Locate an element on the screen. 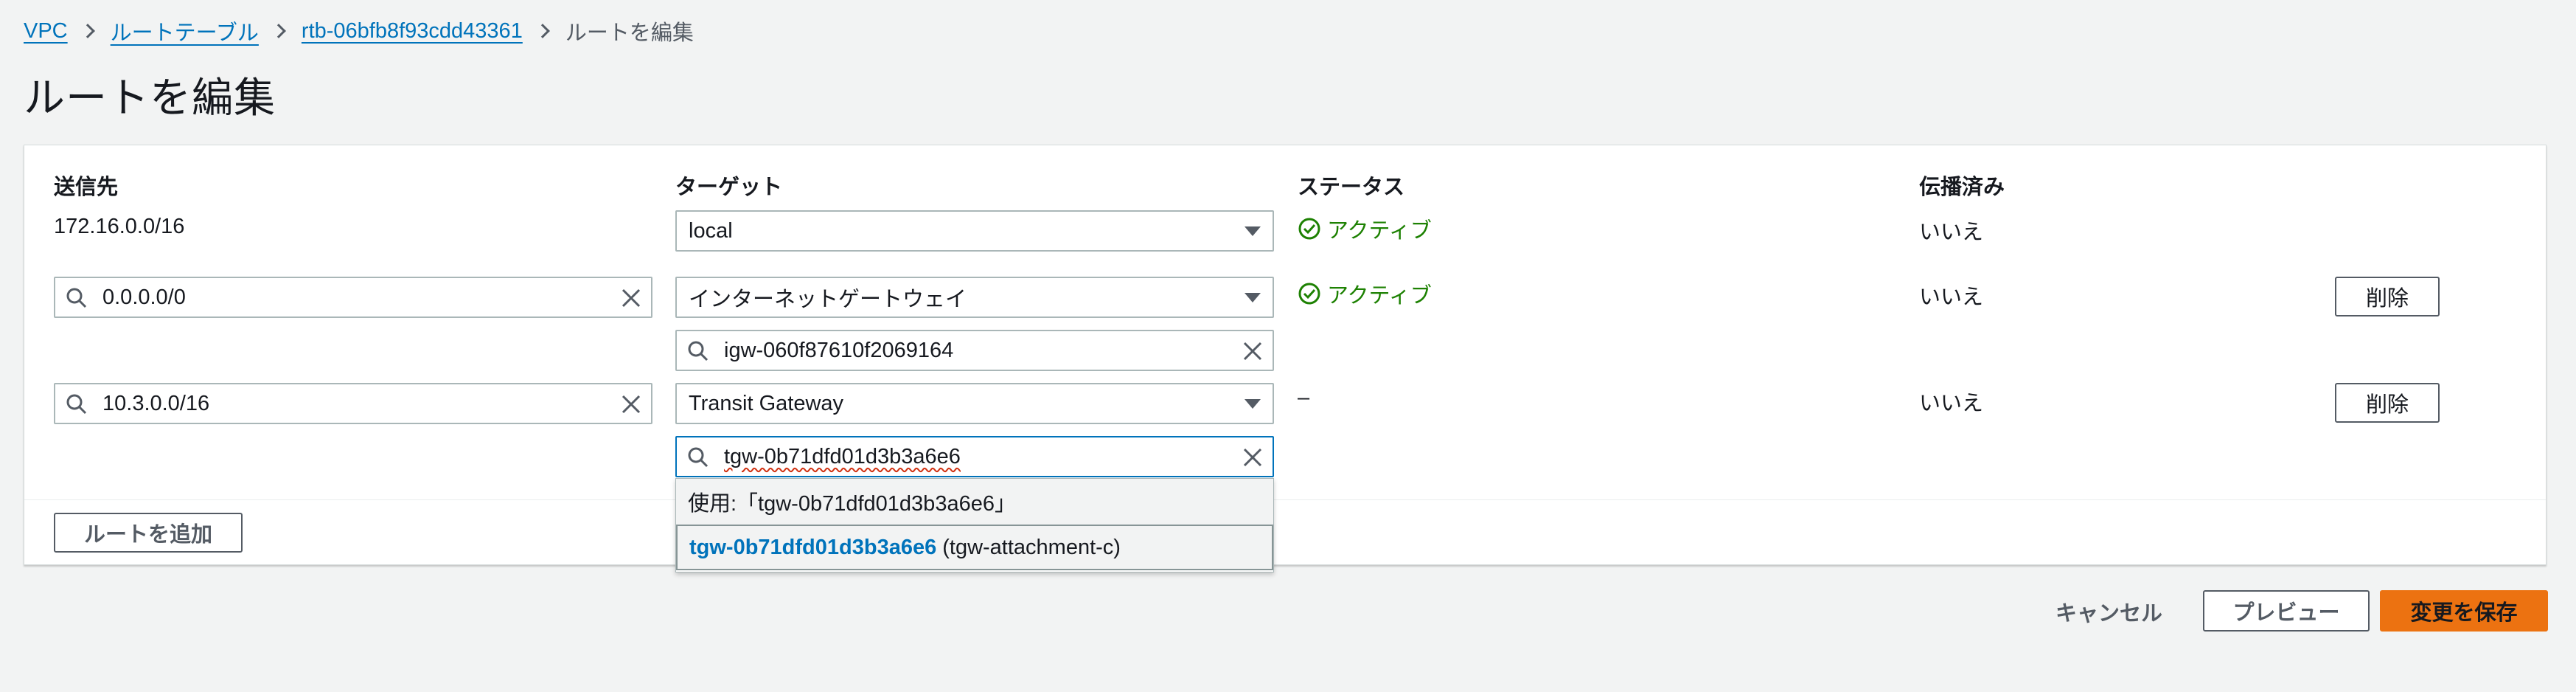 Image resolution: width=2576 pixels, height=692 pixels. preview-button: プレビュー is located at coordinates (2286, 611).